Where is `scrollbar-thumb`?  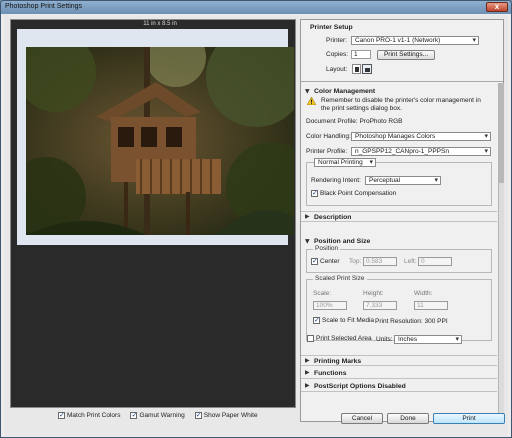
scrollbar-thumb is located at coordinates (501, 133).